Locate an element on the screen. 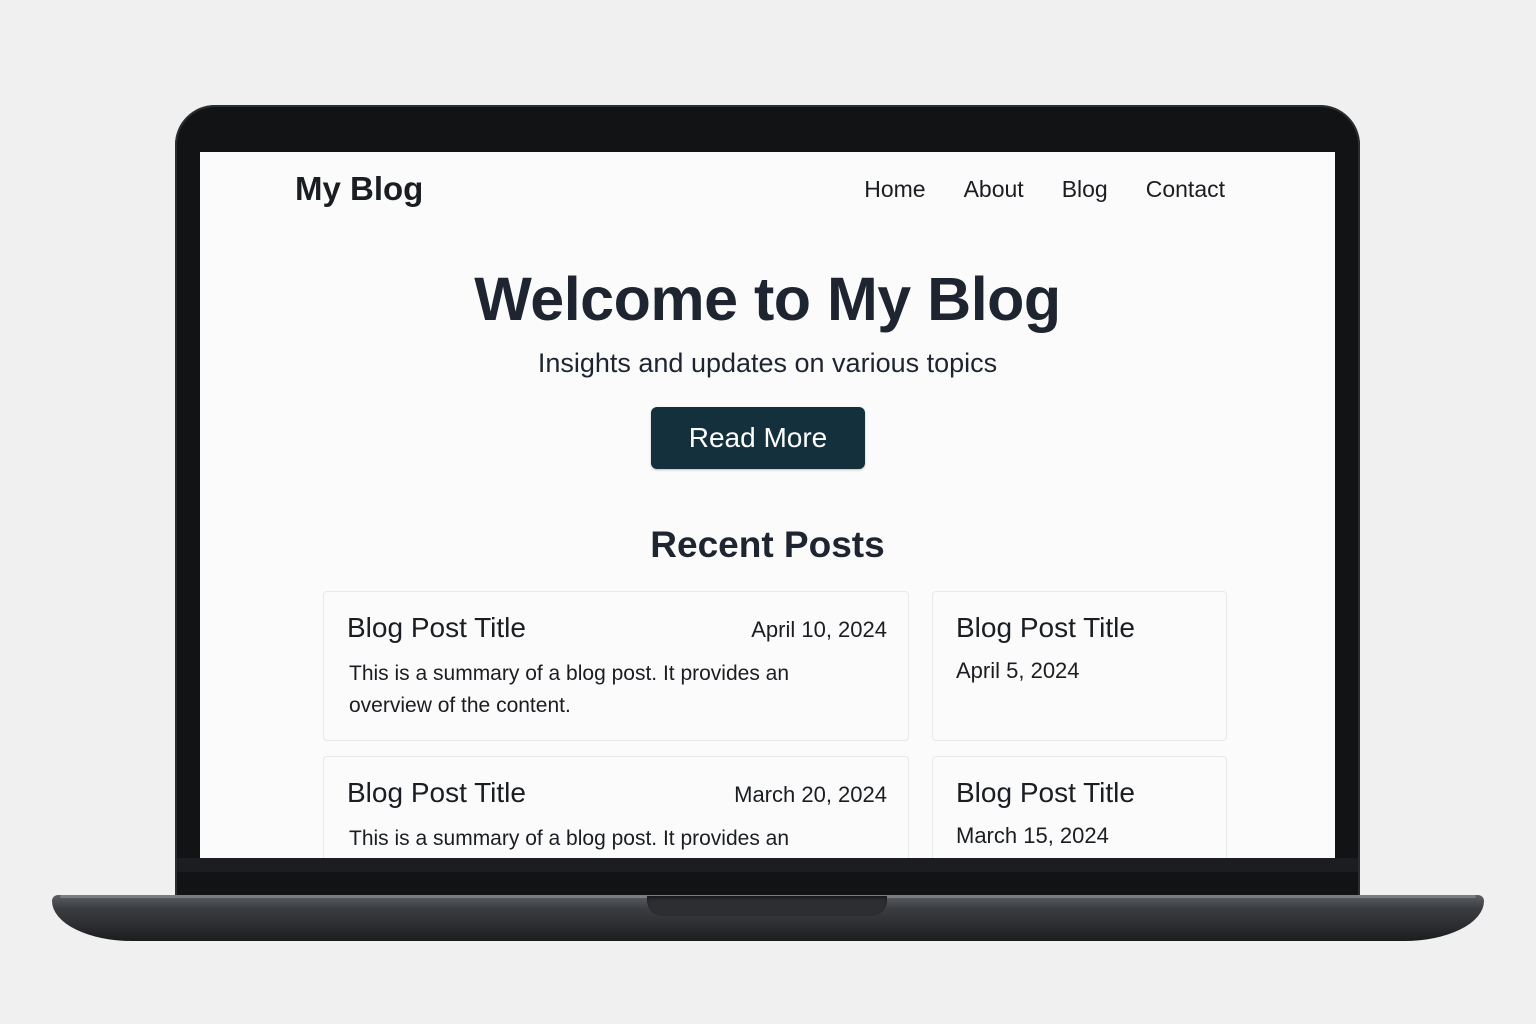  post-date: March 20, 2024 is located at coordinates (810, 794).